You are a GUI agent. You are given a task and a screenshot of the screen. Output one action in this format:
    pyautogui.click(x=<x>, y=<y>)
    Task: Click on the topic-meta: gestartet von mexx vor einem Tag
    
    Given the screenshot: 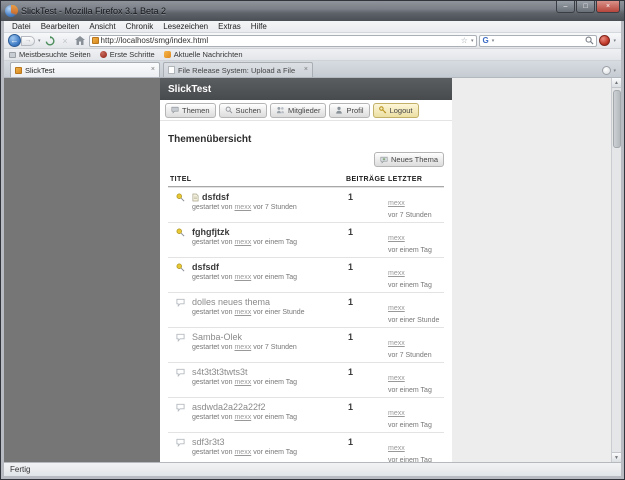 What is the action you would take?
    pyautogui.click(x=245, y=277)
    